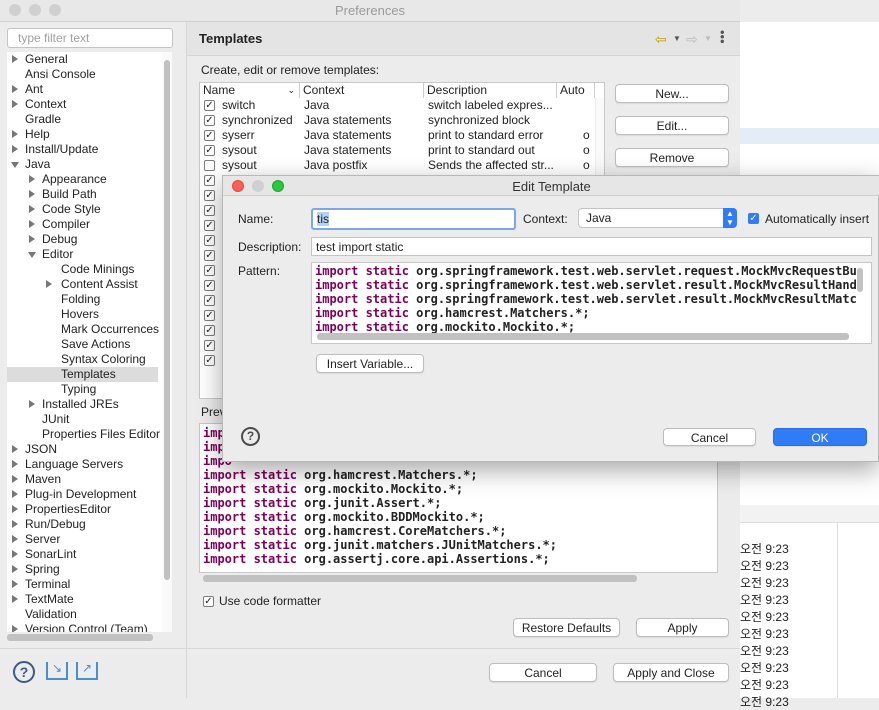 This screenshot has width=879, height=710. Describe the element at coordinates (82, 584) in the screenshot. I see `tree-item: Terminal` at that location.